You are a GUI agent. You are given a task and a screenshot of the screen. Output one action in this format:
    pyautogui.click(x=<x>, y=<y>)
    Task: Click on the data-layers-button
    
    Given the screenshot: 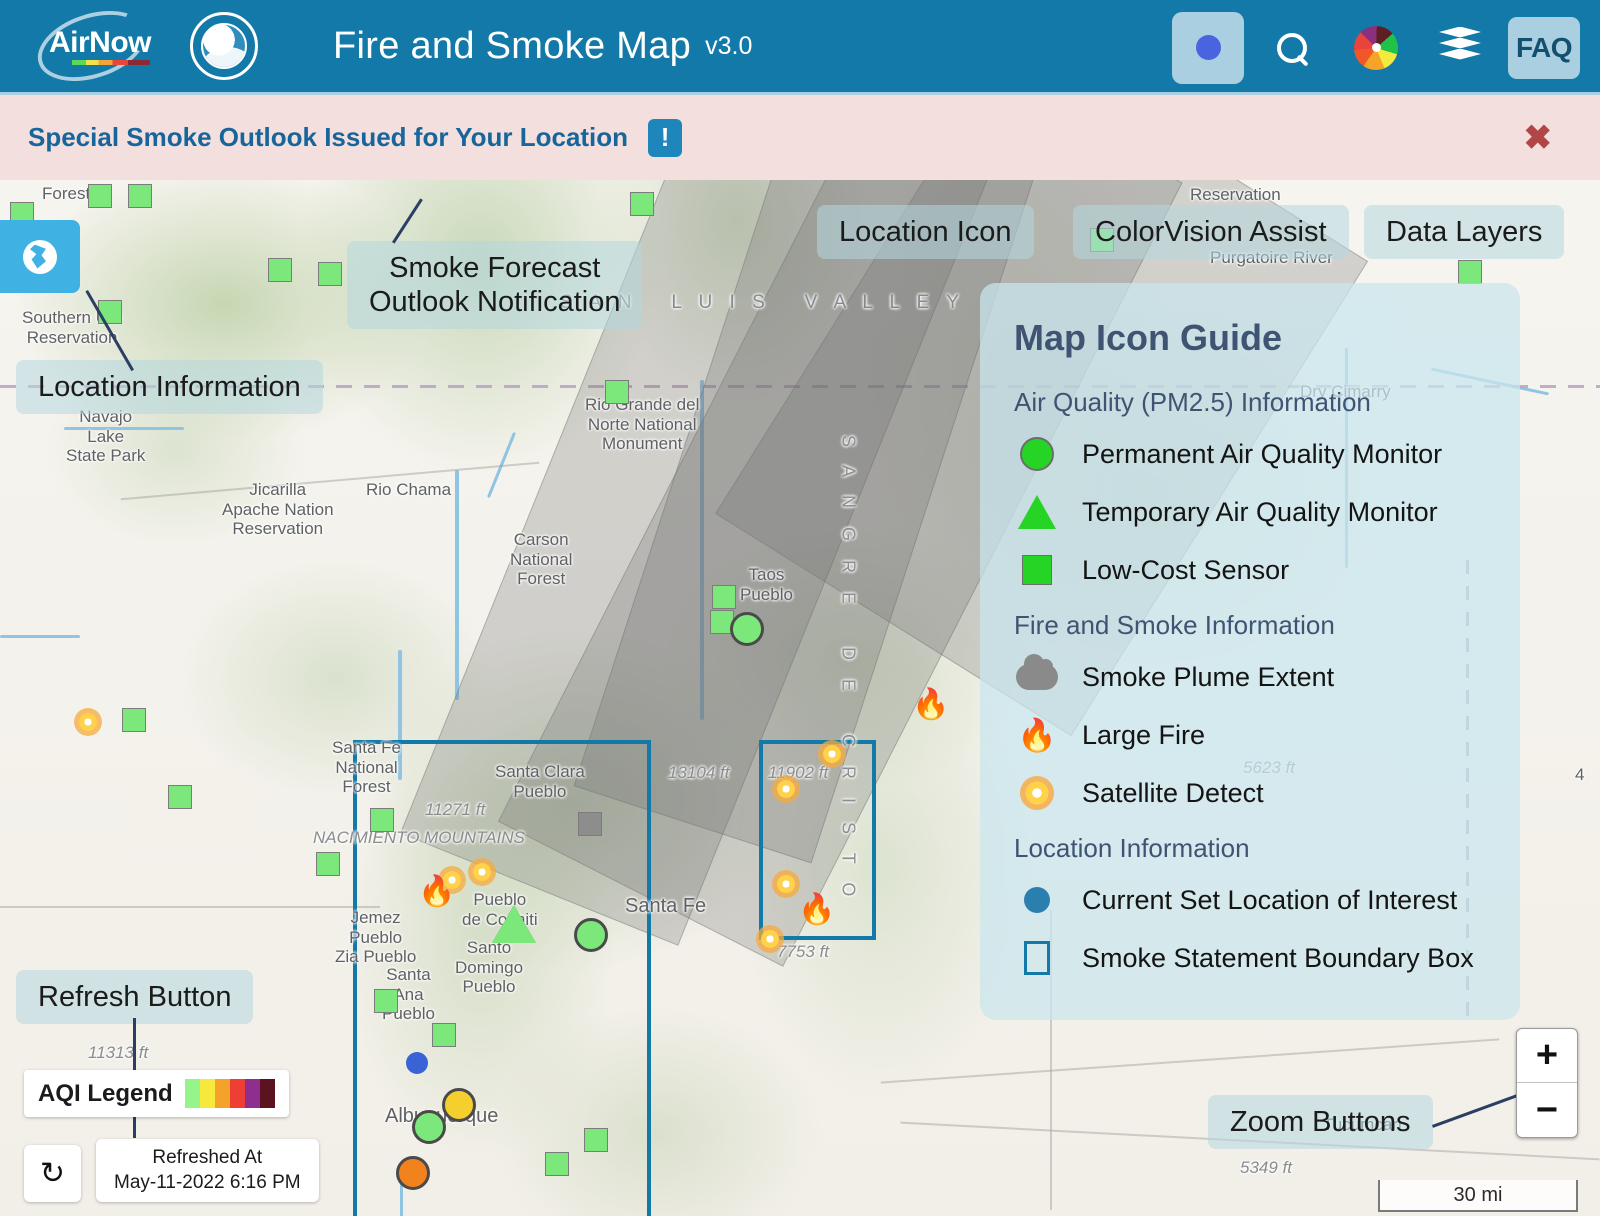 What is the action you would take?
    pyautogui.click(x=1460, y=48)
    